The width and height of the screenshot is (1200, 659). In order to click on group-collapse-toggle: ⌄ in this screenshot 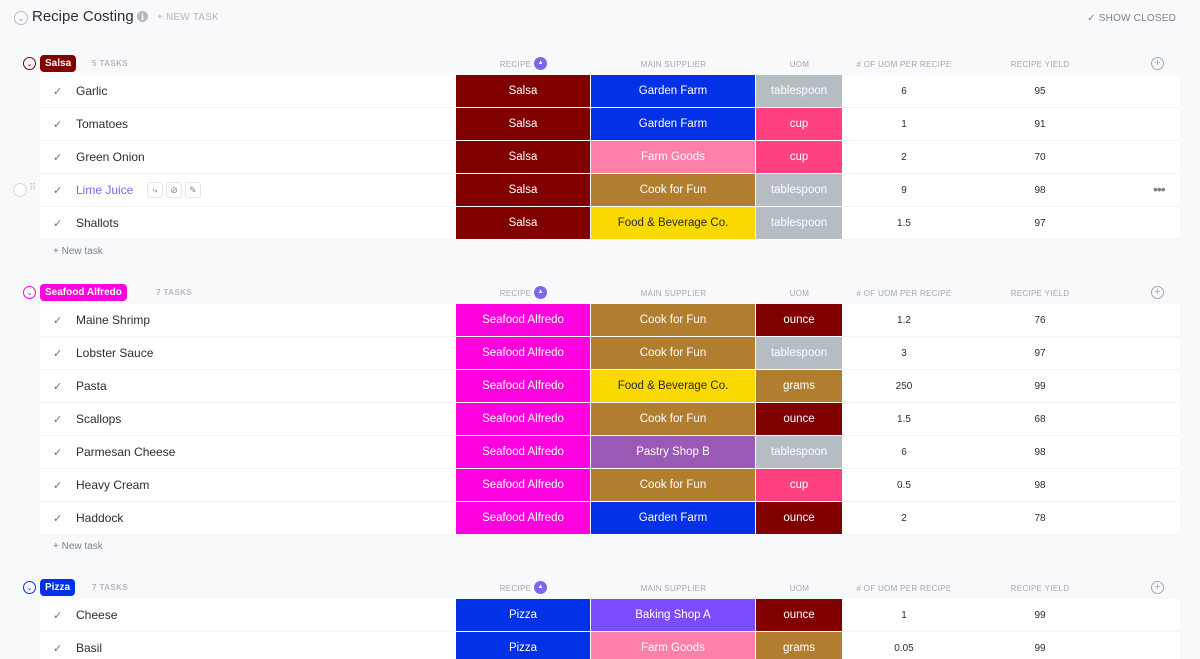, I will do `click(29, 292)`.